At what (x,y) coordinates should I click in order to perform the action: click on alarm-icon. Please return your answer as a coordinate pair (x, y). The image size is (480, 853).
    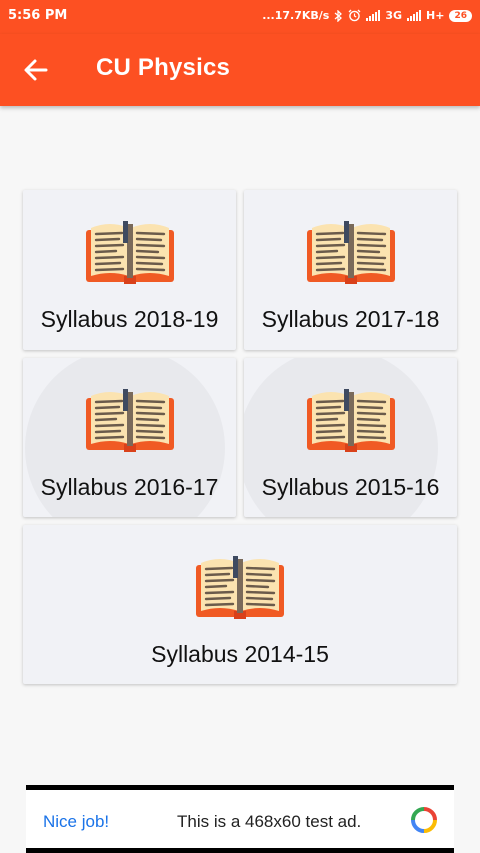
    Looking at the image, I should click on (354, 15).